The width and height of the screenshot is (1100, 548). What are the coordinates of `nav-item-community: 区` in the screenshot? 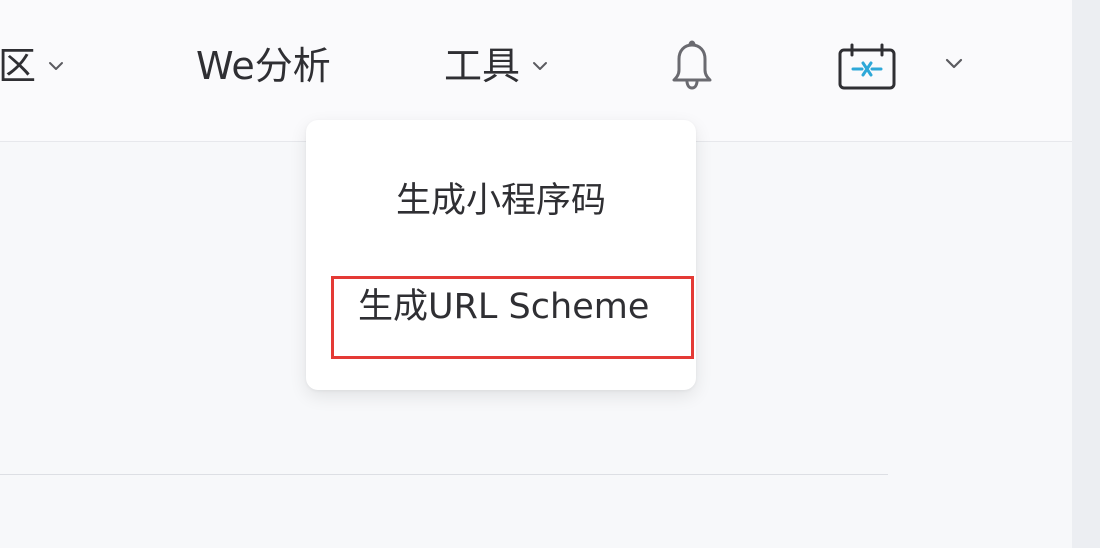 It's located at (33, 66).